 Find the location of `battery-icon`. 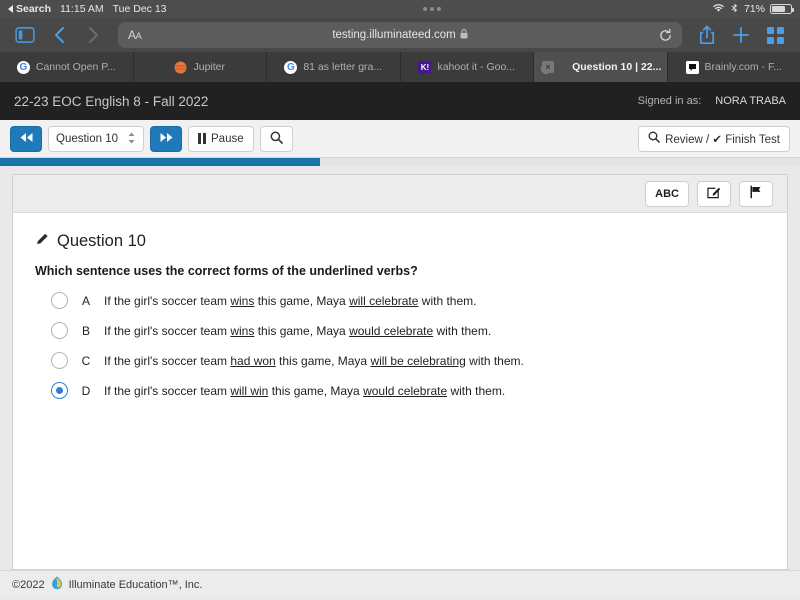

battery-icon is located at coordinates (782, 9).